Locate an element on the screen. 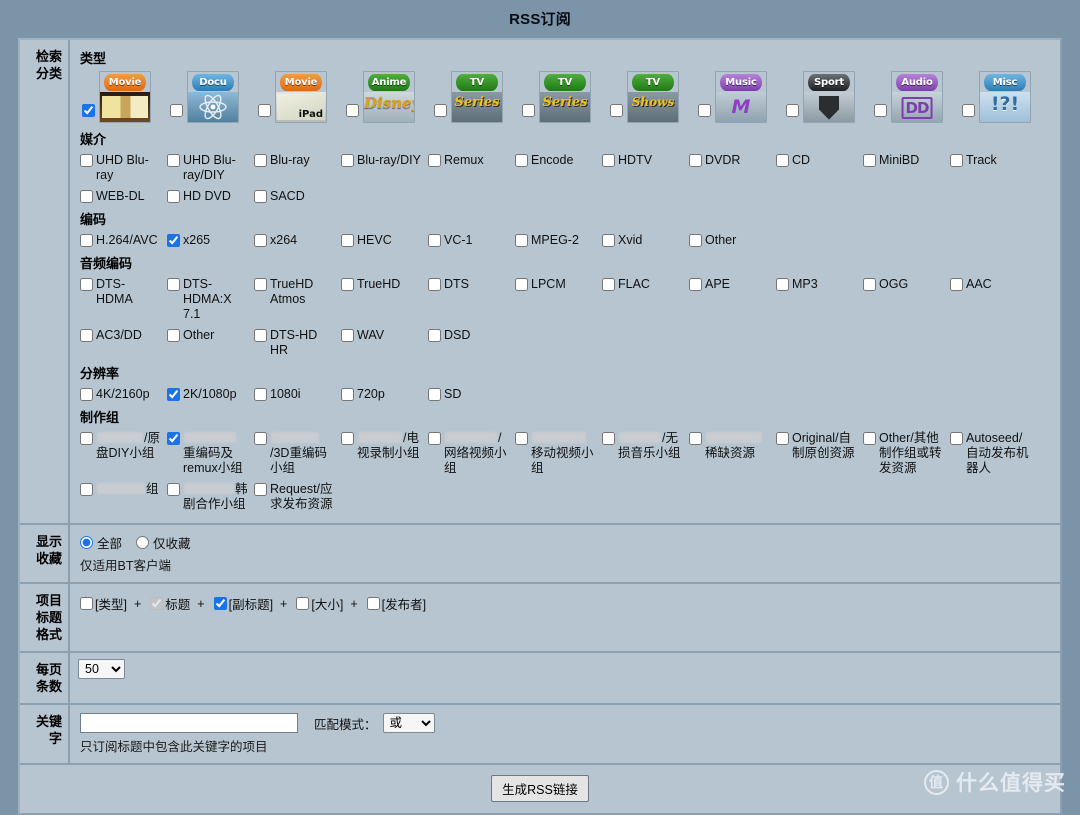 The image size is (1080, 815). codec-item-6: Xvid is located at coordinates (643, 240).